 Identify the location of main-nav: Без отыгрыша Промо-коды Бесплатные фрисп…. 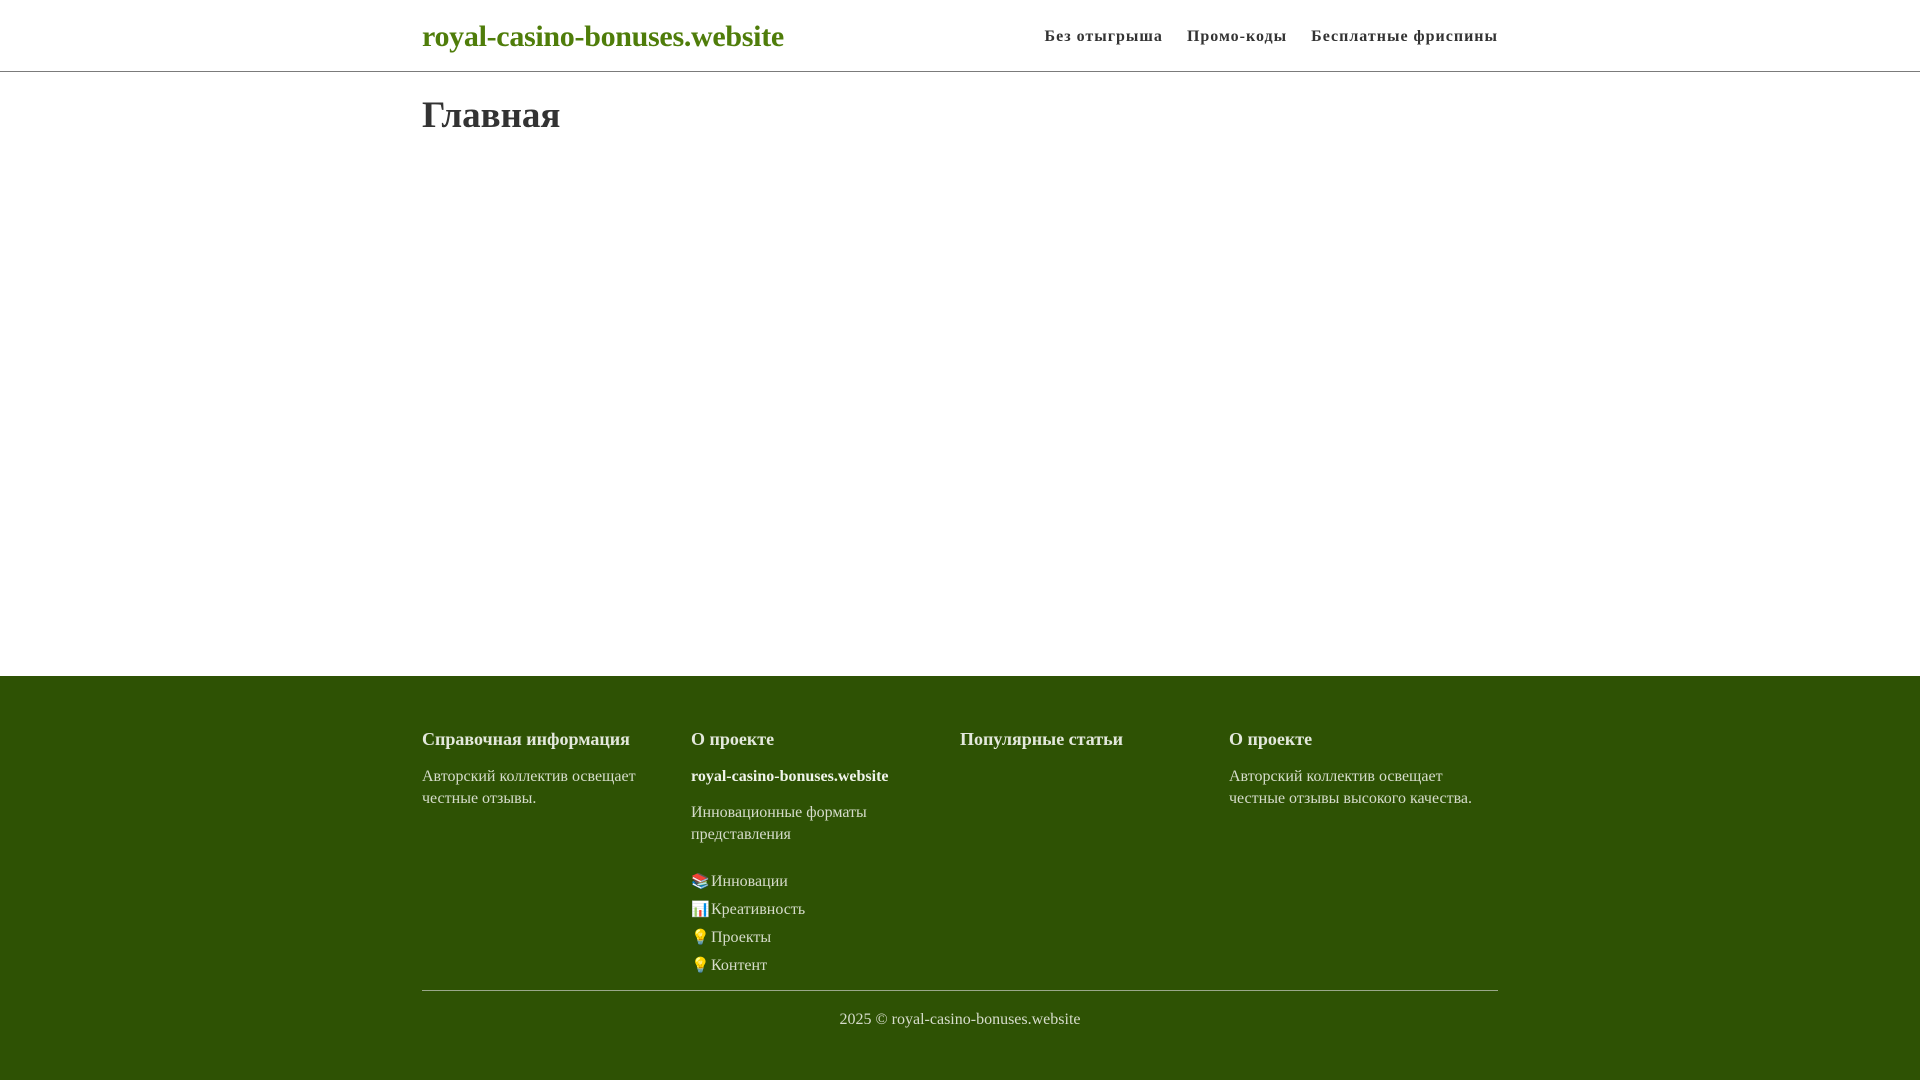
(1271, 37).